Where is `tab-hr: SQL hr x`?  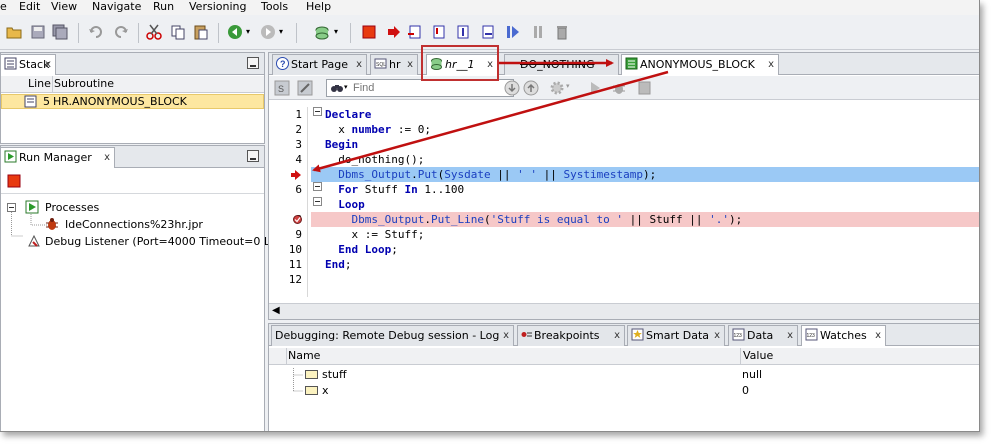 tab-hr: SQL hr x is located at coordinates (394, 64).